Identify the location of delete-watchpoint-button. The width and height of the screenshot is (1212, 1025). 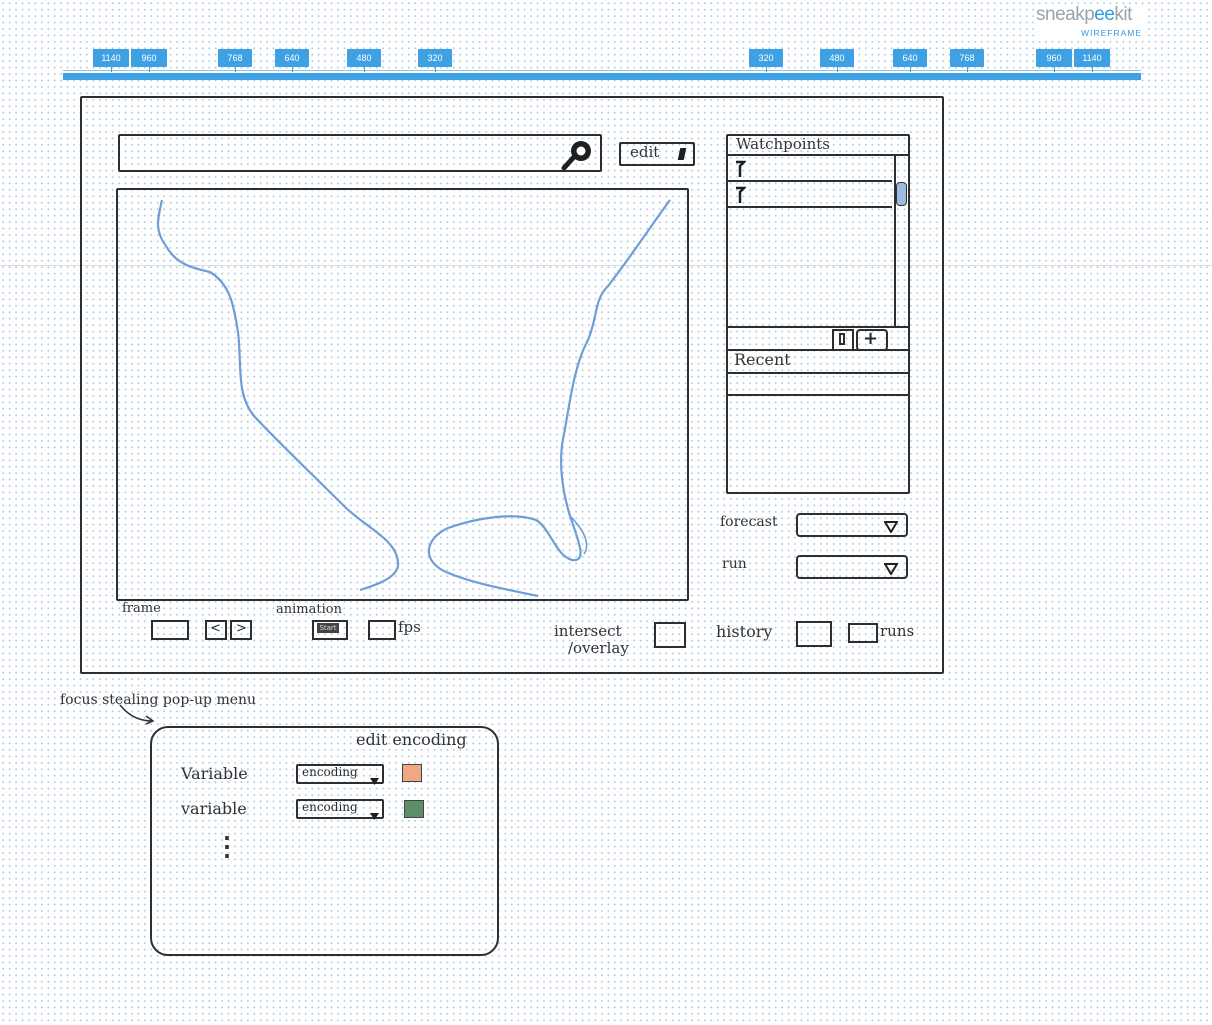
(843, 340).